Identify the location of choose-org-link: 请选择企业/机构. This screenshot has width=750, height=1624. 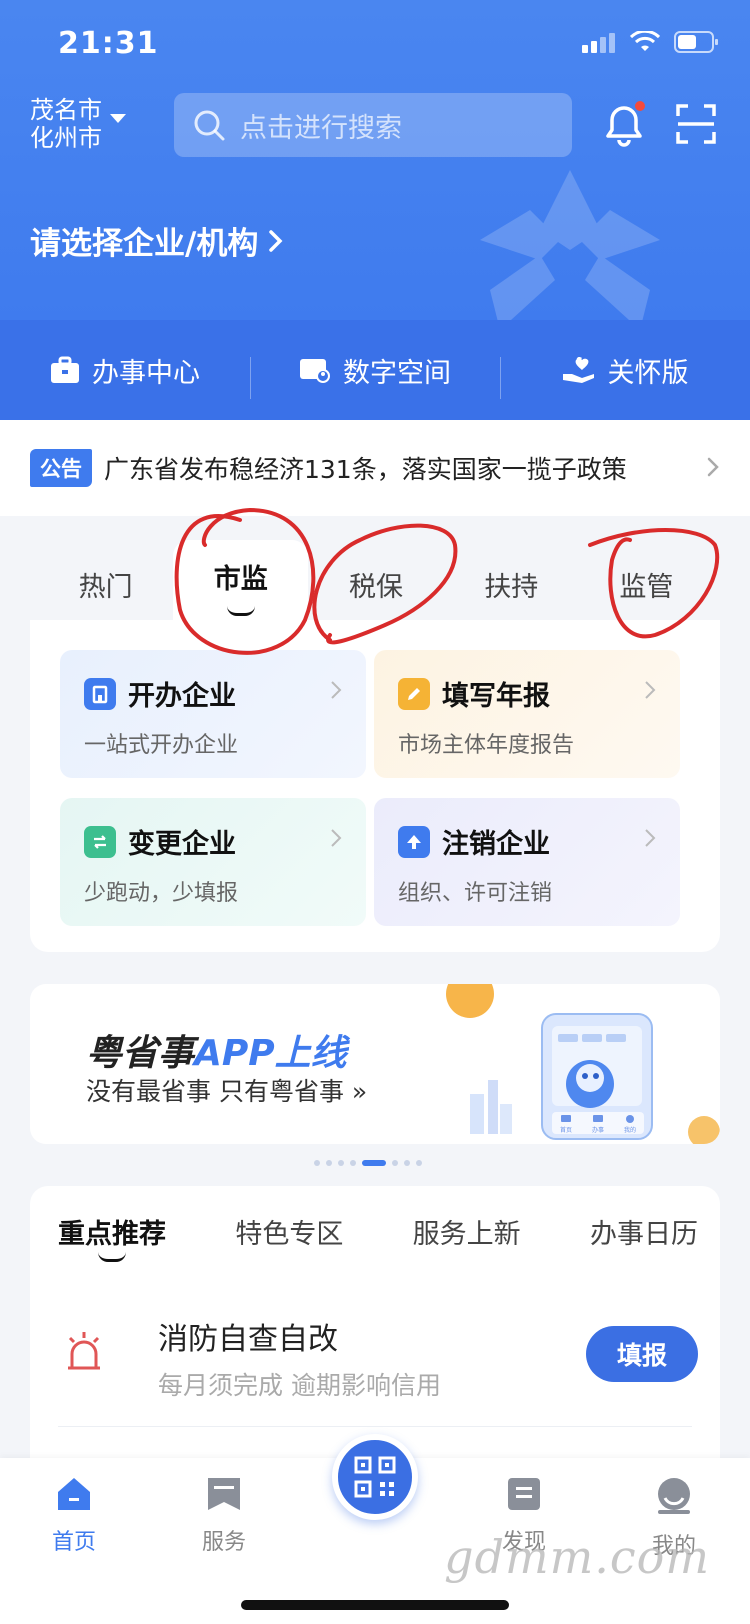
(157, 240).